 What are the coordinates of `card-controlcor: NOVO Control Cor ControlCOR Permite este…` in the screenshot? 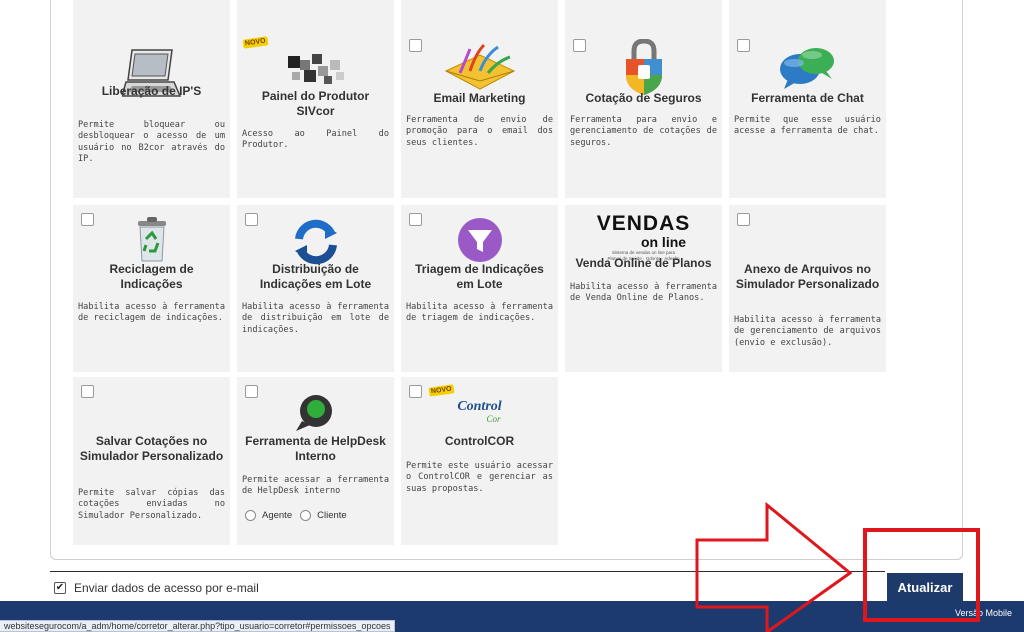 It's located at (479, 461).